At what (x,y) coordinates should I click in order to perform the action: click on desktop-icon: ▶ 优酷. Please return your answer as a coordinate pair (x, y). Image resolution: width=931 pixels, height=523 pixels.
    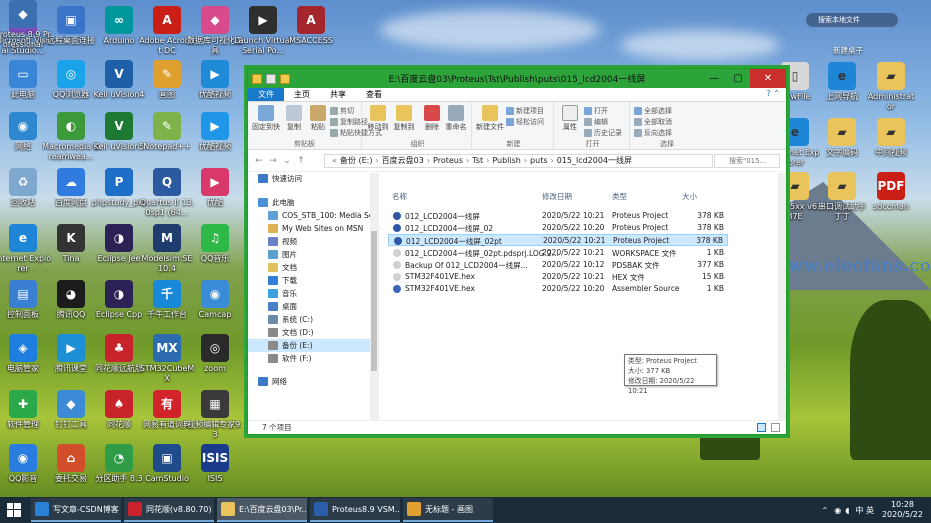
    Looking at the image, I should click on (215, 188).